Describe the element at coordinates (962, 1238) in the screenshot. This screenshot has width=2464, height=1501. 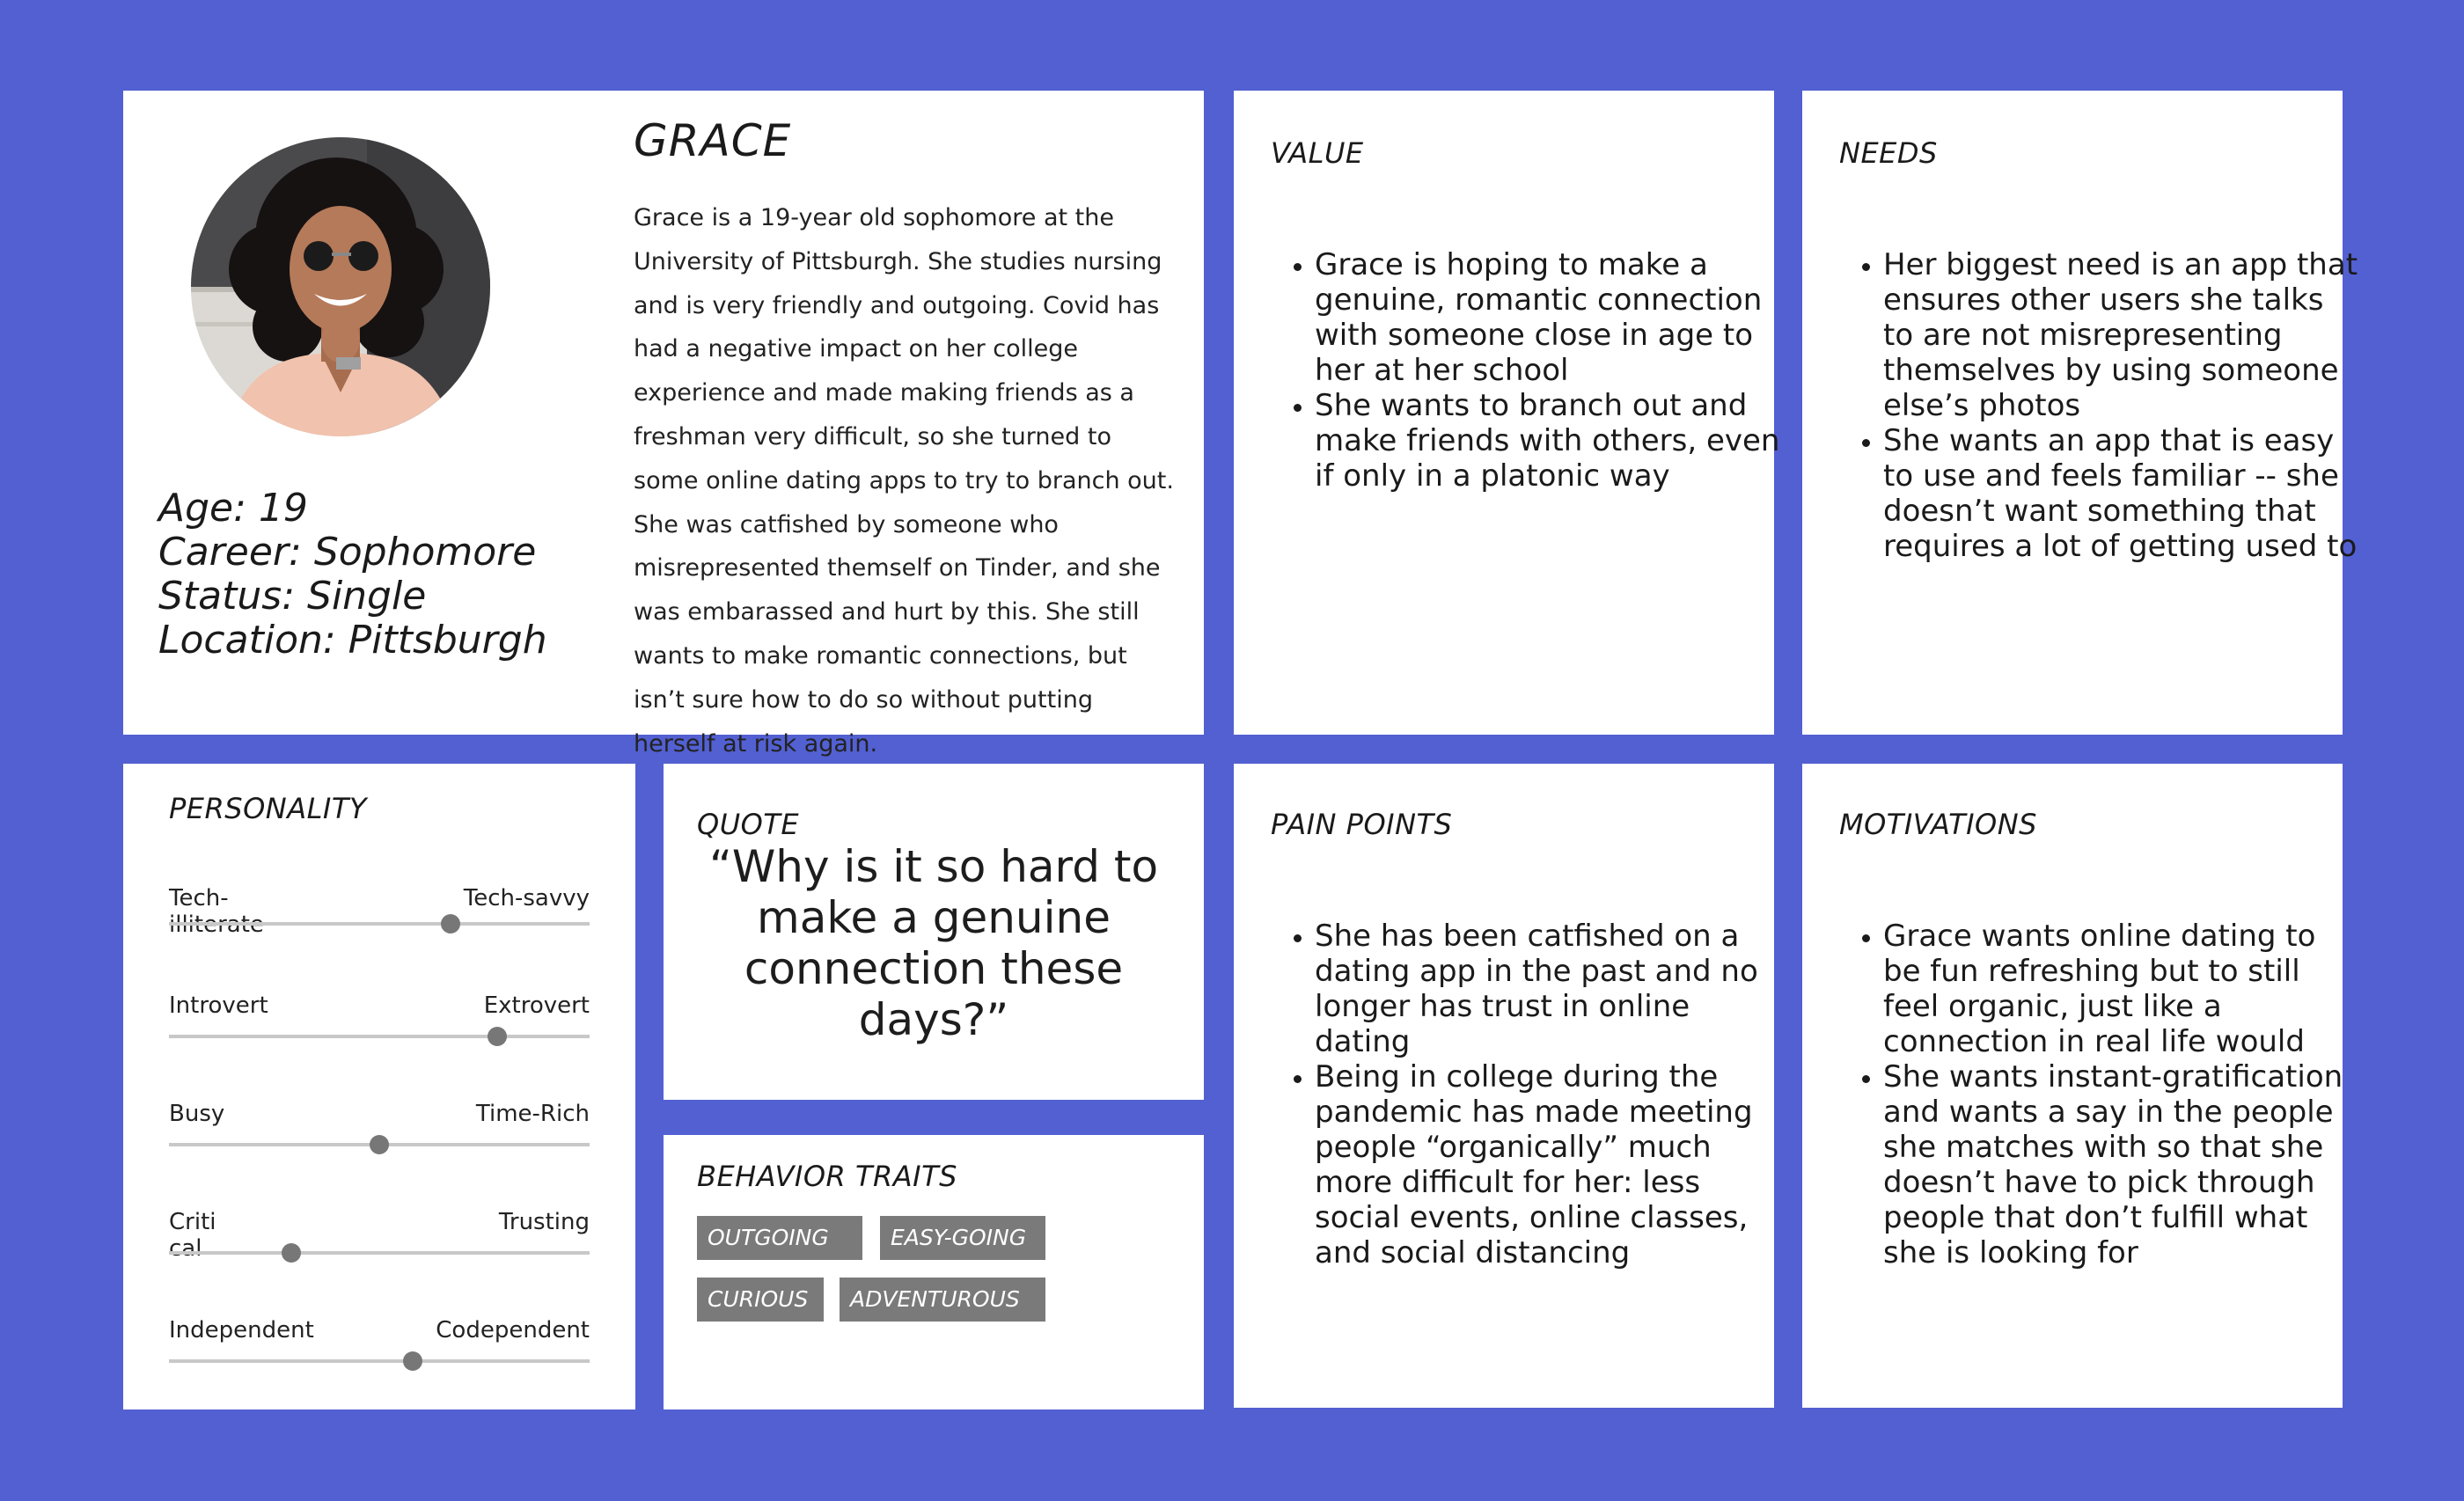
I see `trait-tag-easy-going: EASY-GOING` at that location.